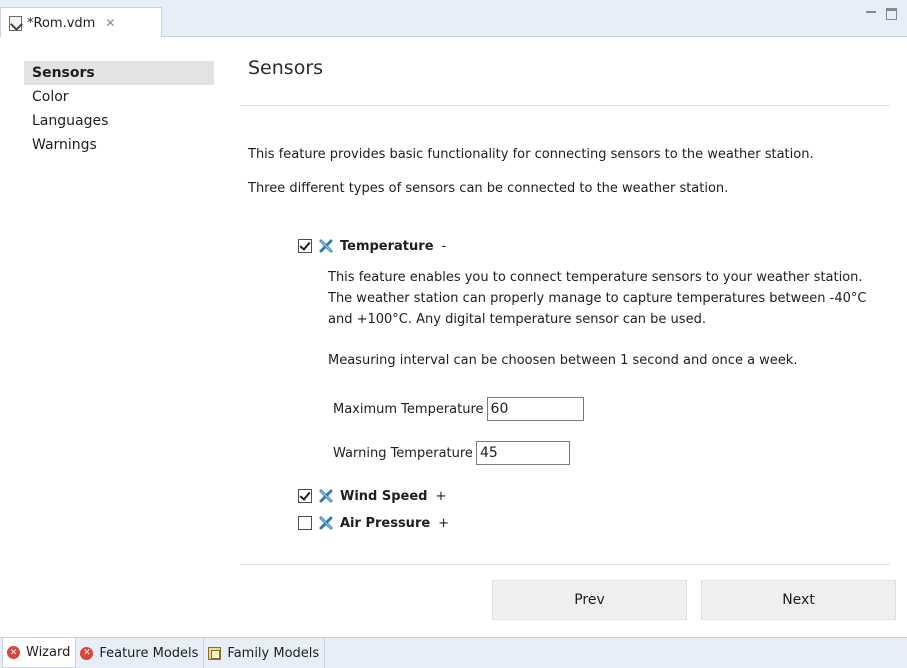 The width and height of the screenshot is (907, 668). I want to click on feature-row-temperature: Temperature -, so click(372, 246).